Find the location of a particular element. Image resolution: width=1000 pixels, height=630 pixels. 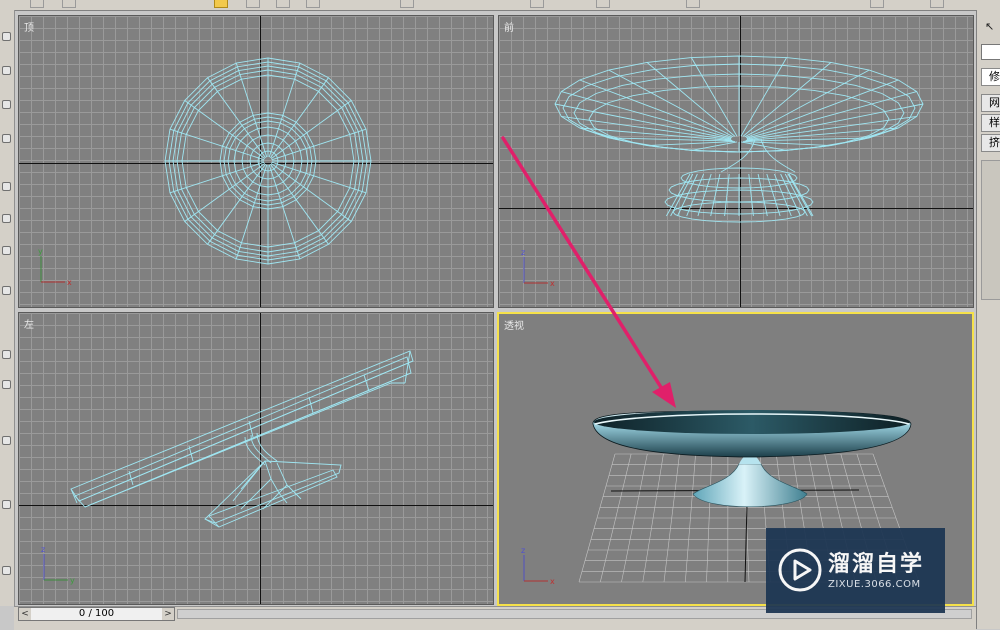

watermark-title: 溜溜自学 is located at coordinates (876, 562).